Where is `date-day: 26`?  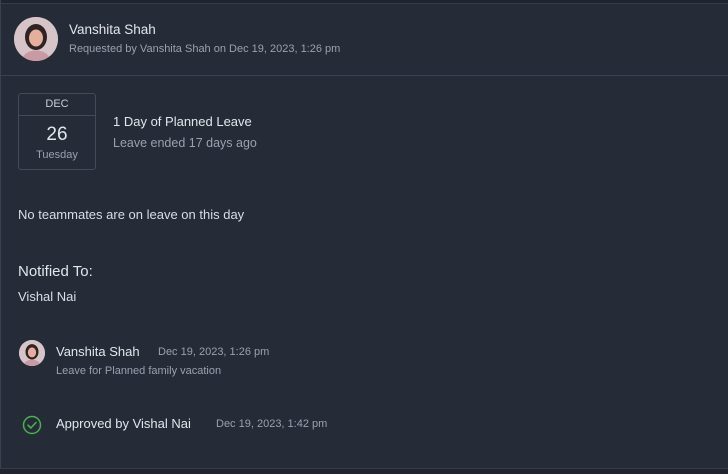
date-day: 26 is located at coordinates (57, 134).